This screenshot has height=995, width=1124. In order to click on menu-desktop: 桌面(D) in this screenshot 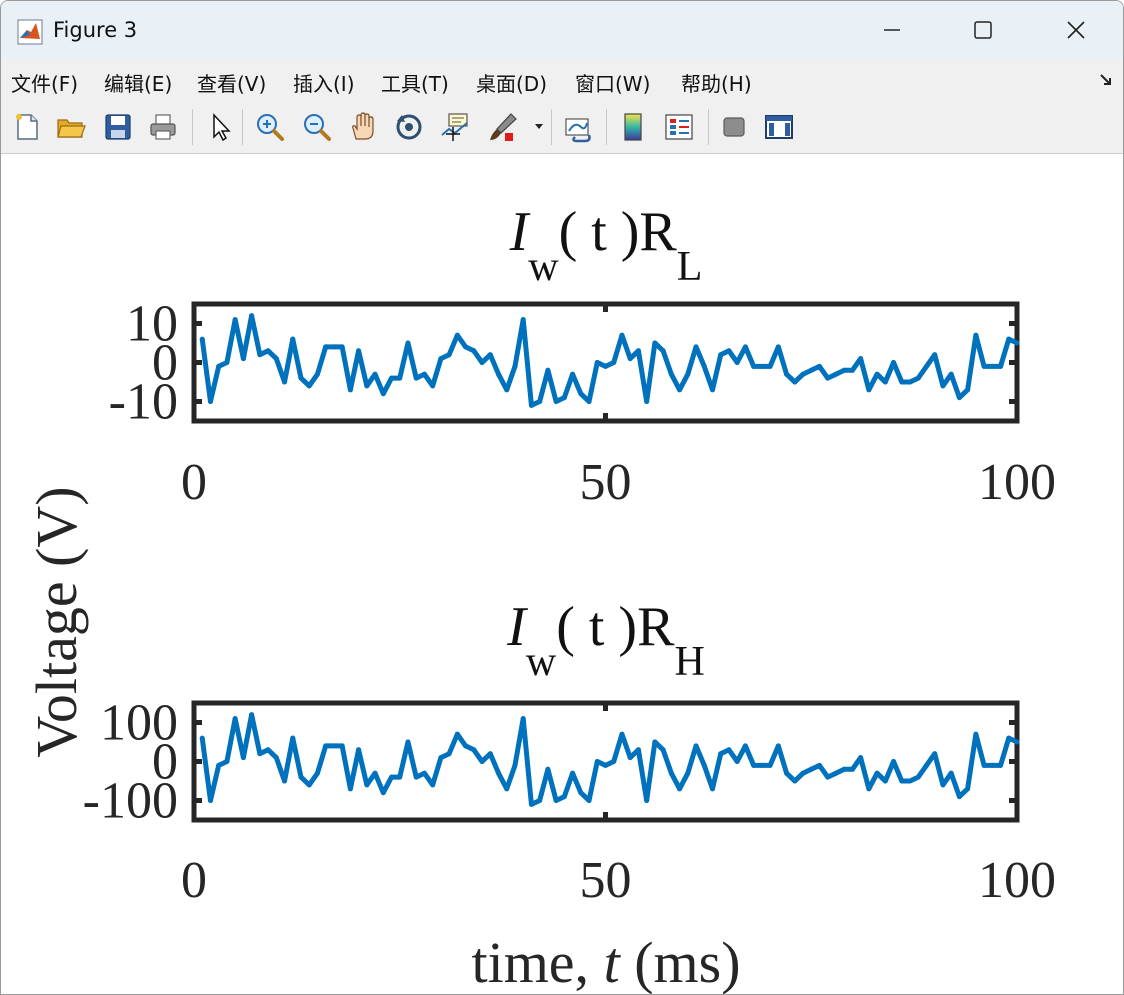, I will do `click(511, 82)`.